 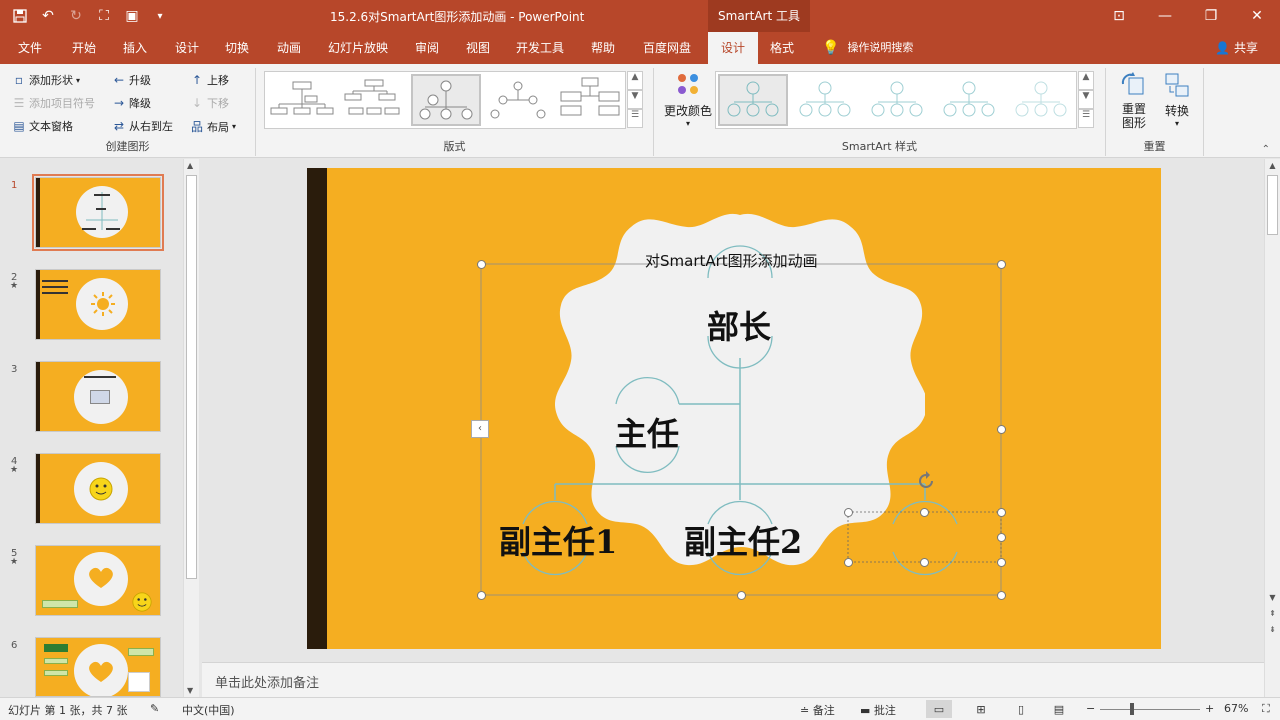 I want to click on node-handle-e, so click(x=1001, y=537).